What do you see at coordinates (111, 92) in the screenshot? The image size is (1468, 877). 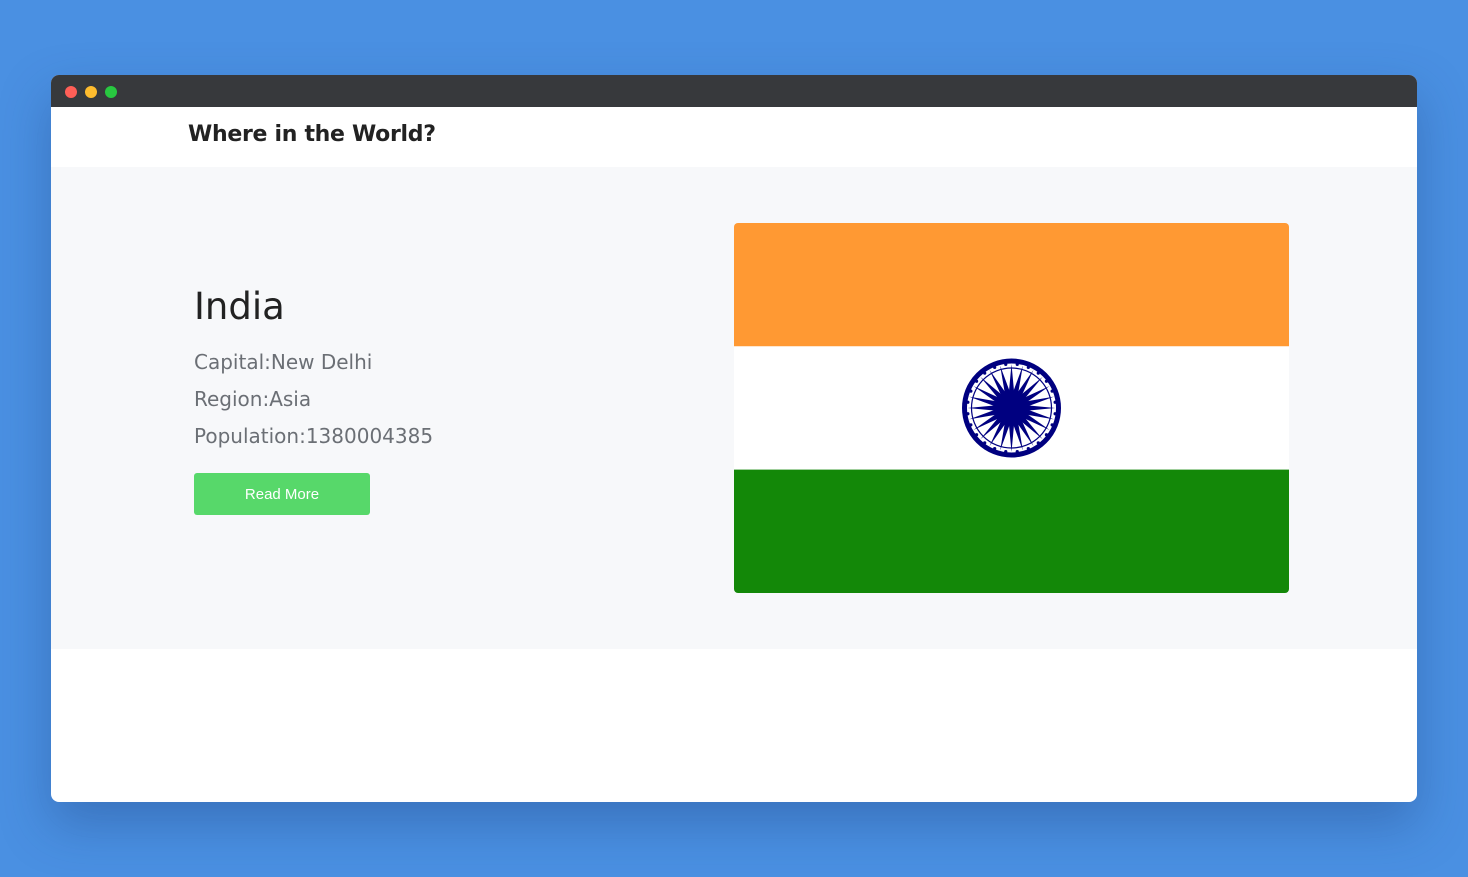 I see `maximize-window-button` at bounding box center [111, 92].